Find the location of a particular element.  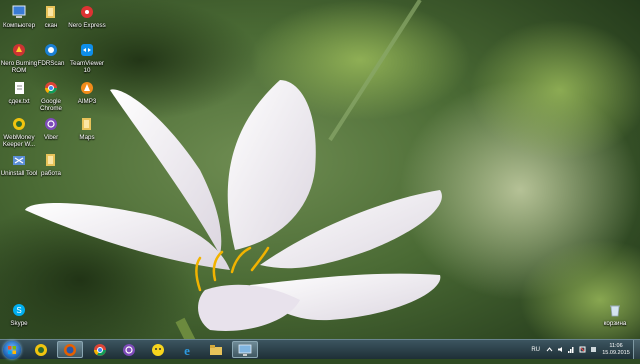

system-tray: RU 11:06 15.09.2015 is located at coordinates (585, 349).